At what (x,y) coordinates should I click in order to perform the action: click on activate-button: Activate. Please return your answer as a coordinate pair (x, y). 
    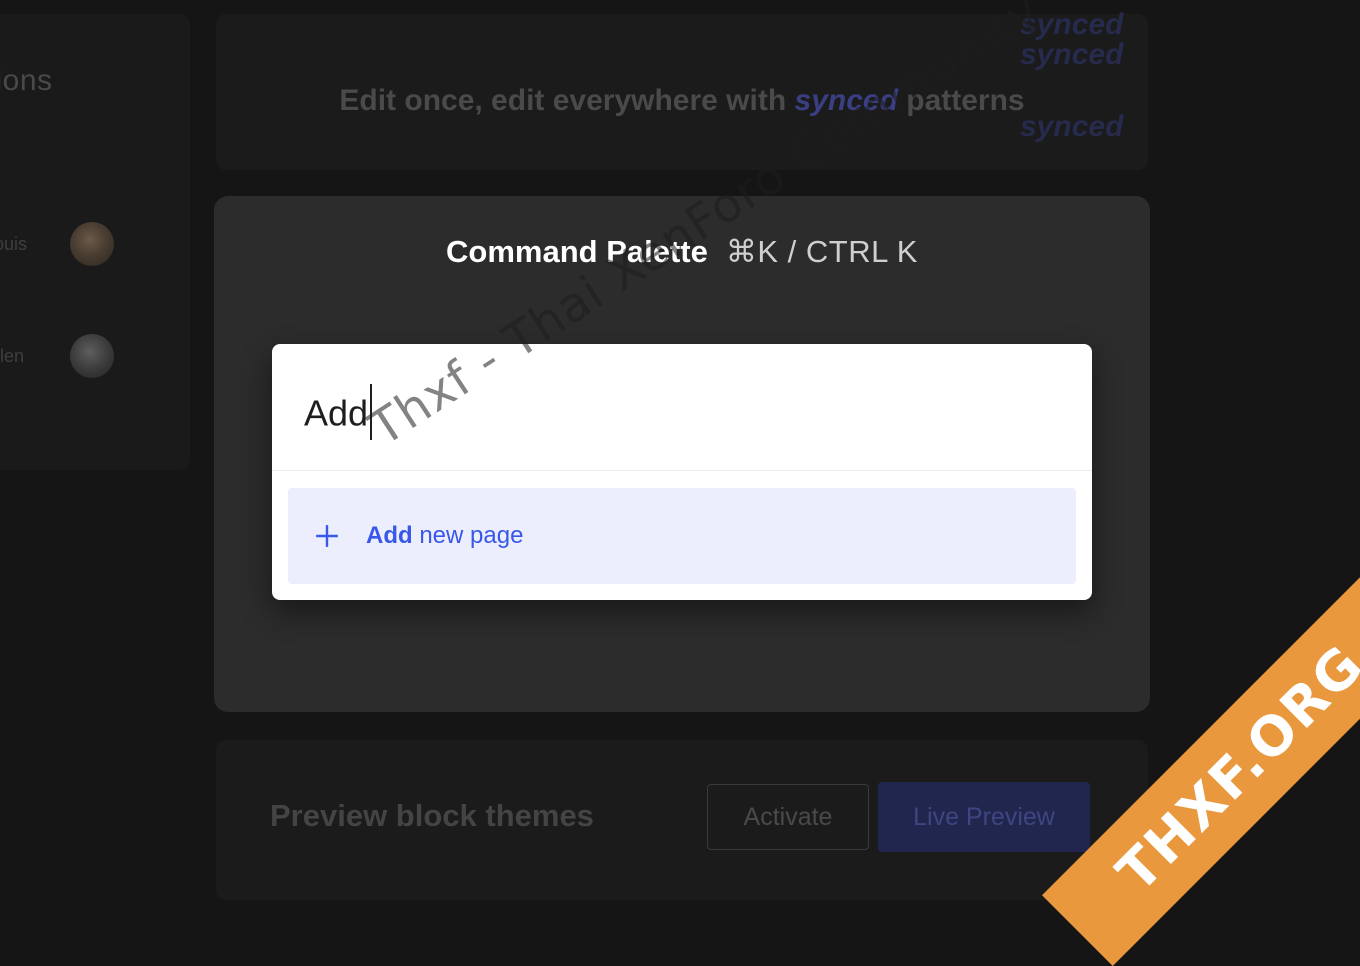
    Looking at the image, I should click on (788, 817).